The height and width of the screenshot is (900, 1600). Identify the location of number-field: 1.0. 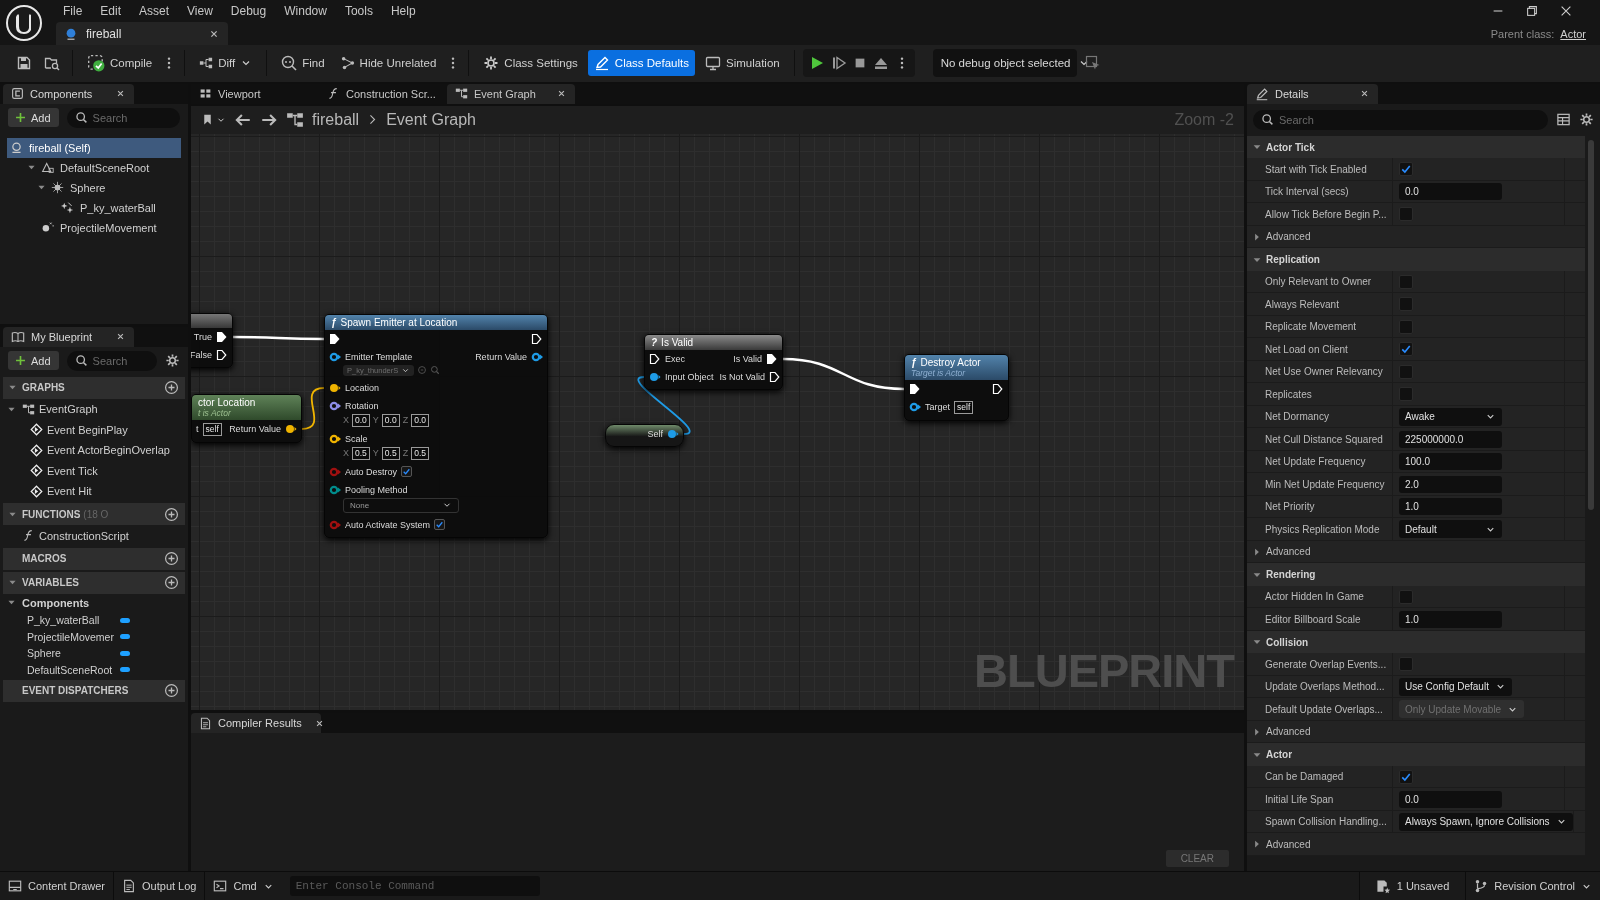
(1450, 507).